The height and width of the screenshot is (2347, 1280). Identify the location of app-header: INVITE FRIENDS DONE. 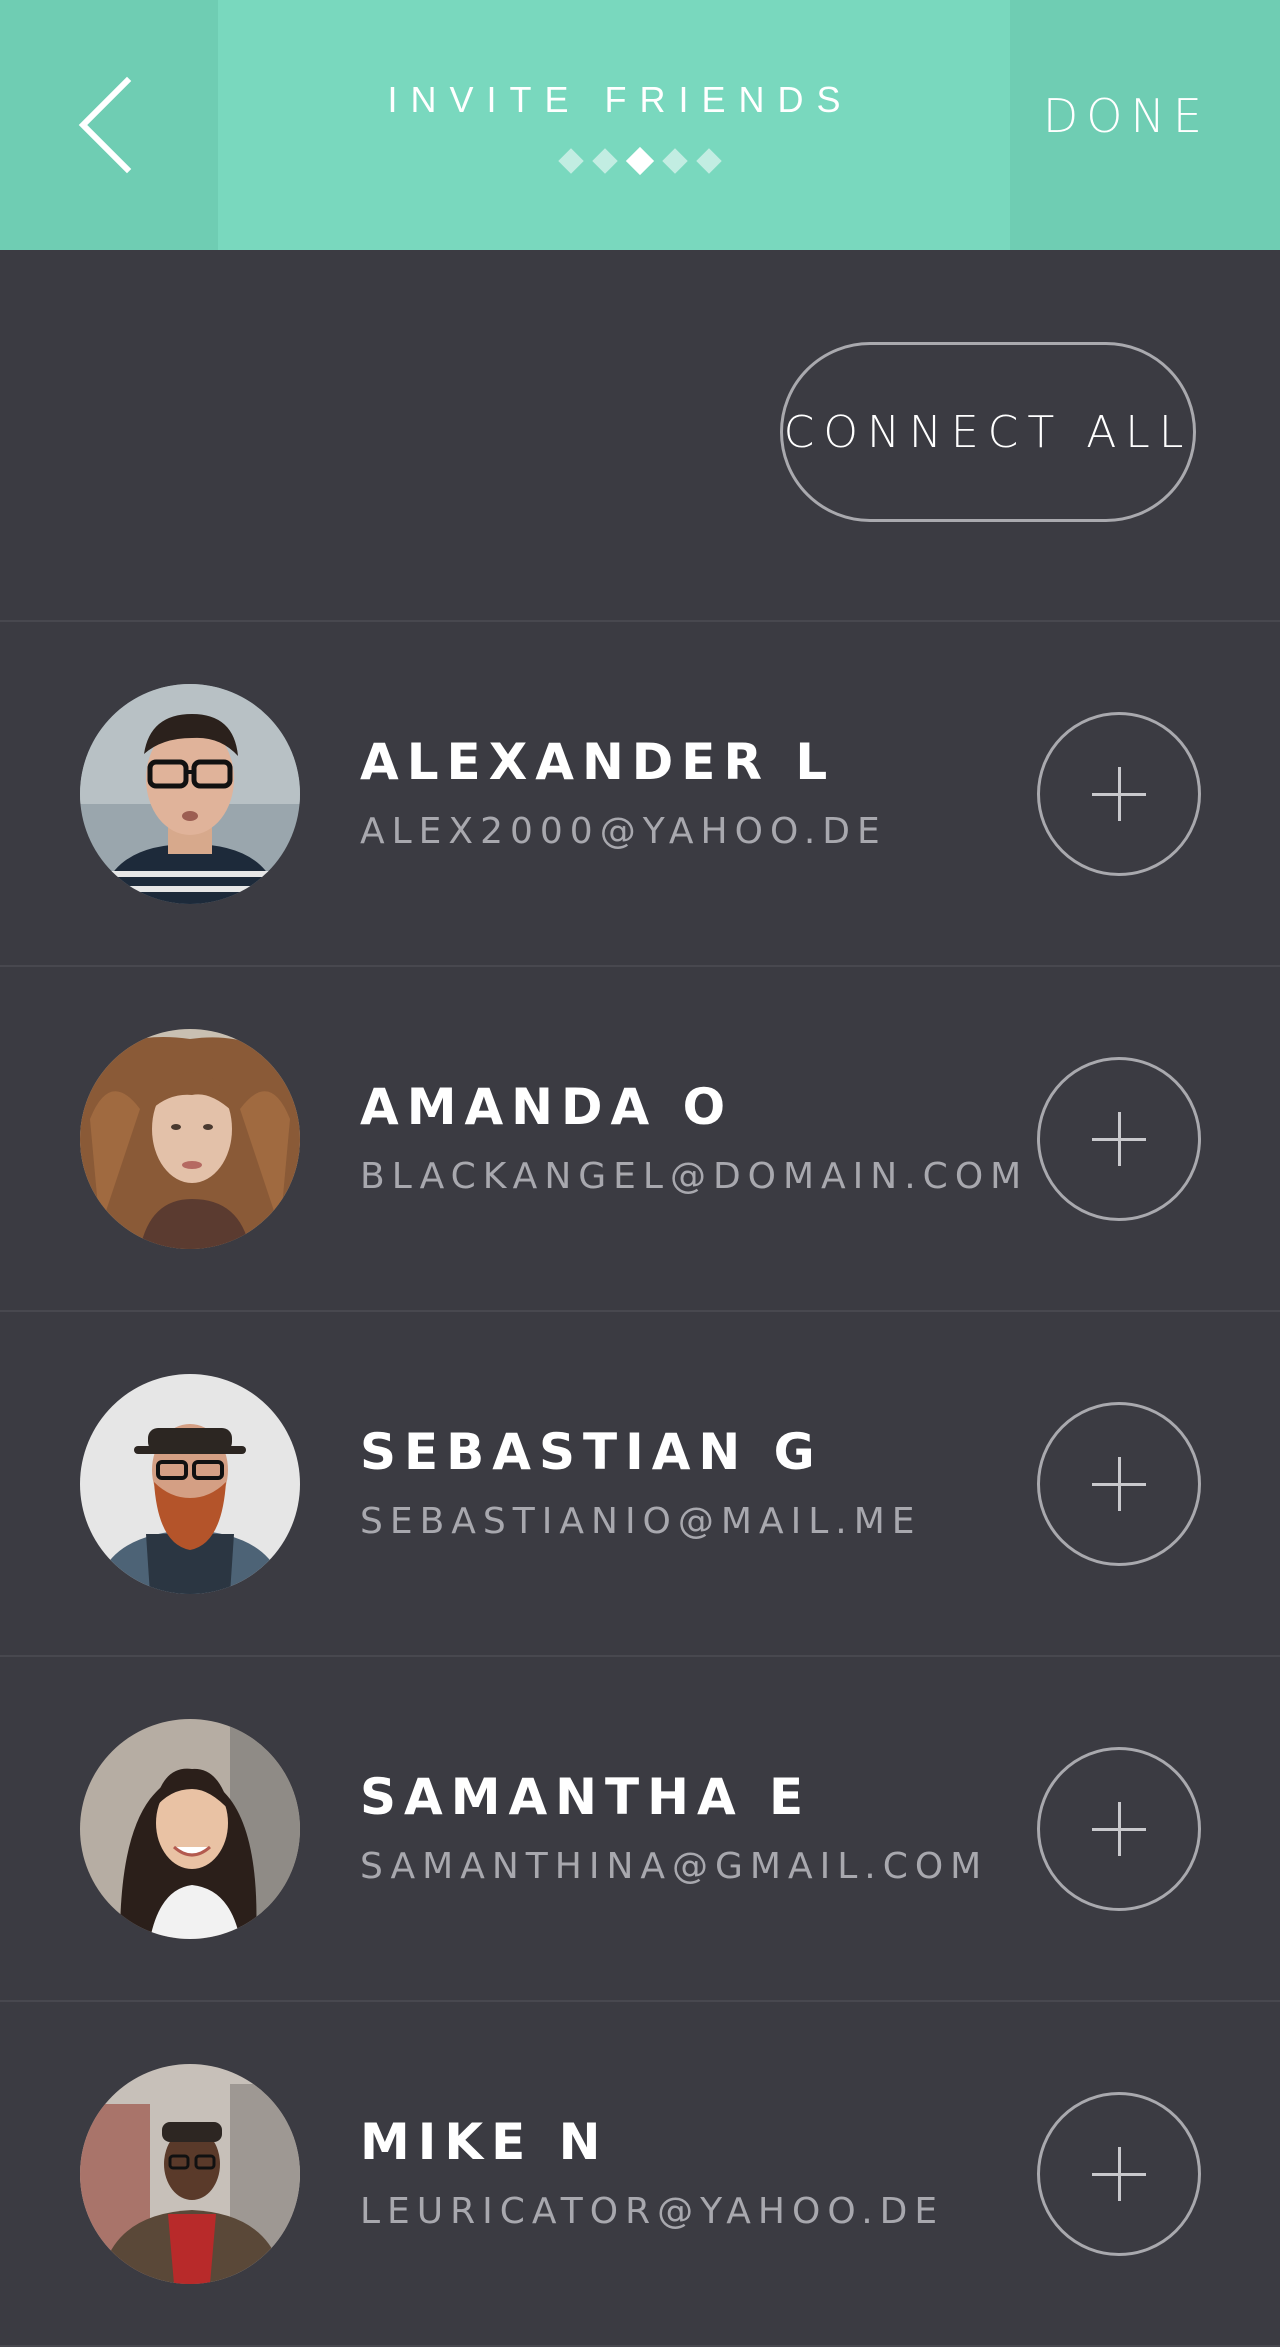
(640, 125).